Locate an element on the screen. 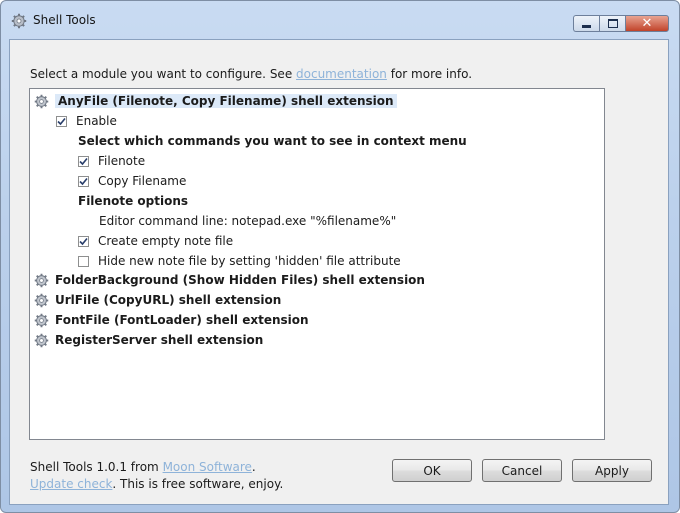  minimize-icon is located at coordinates (586, 26).